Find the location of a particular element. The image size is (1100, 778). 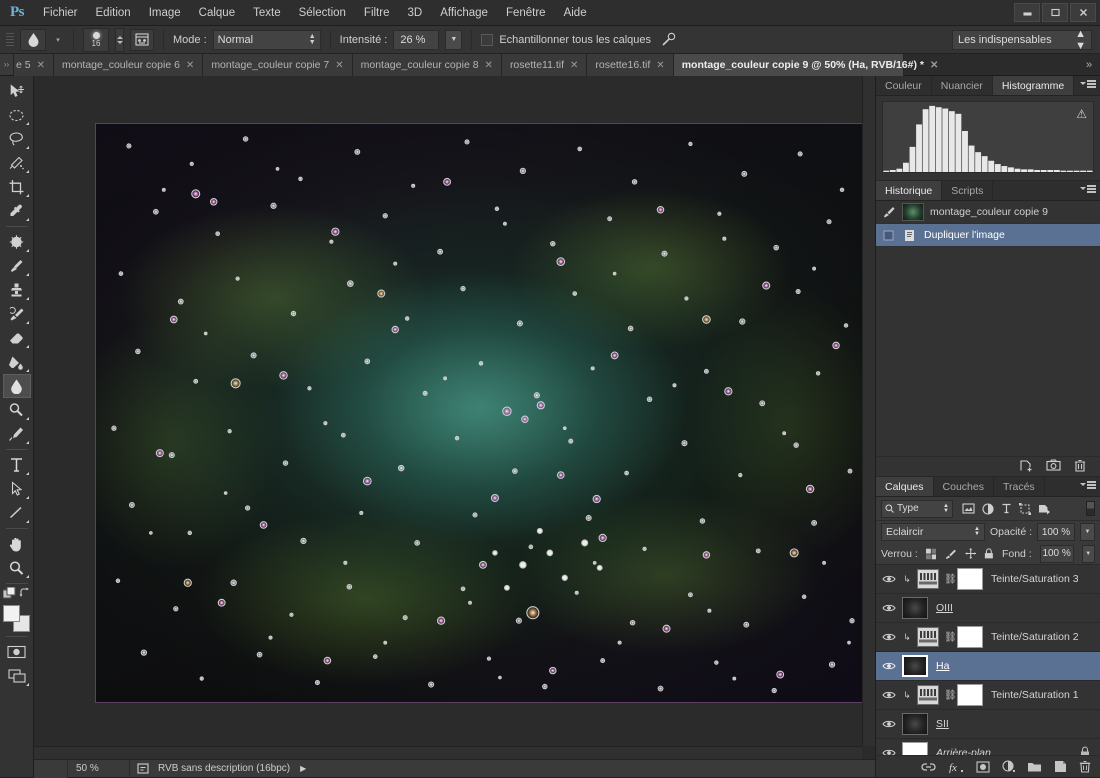

blur-tool is located at coordinates (16, 386).